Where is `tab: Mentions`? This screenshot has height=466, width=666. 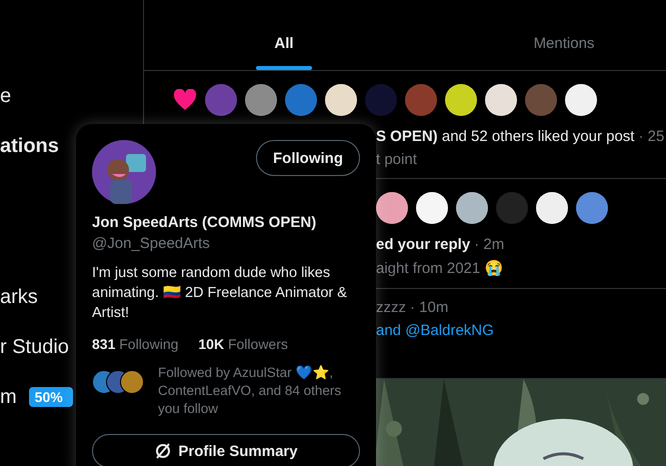
tab: Mentions is located at coordinates (545, 35).